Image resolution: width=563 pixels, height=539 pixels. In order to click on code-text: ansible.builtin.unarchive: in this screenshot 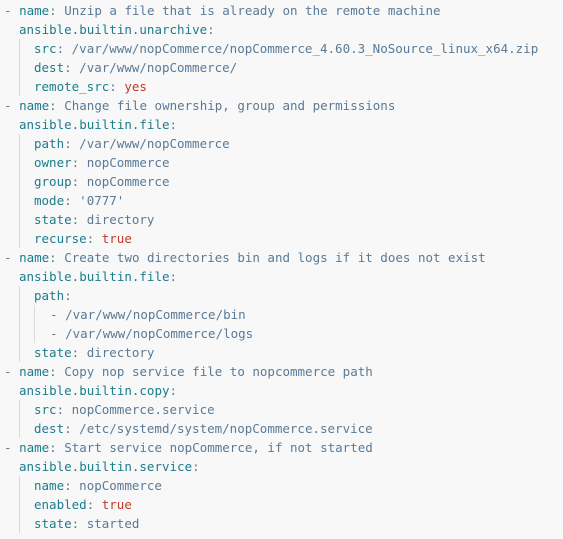, I will do `click(117, 29)`.